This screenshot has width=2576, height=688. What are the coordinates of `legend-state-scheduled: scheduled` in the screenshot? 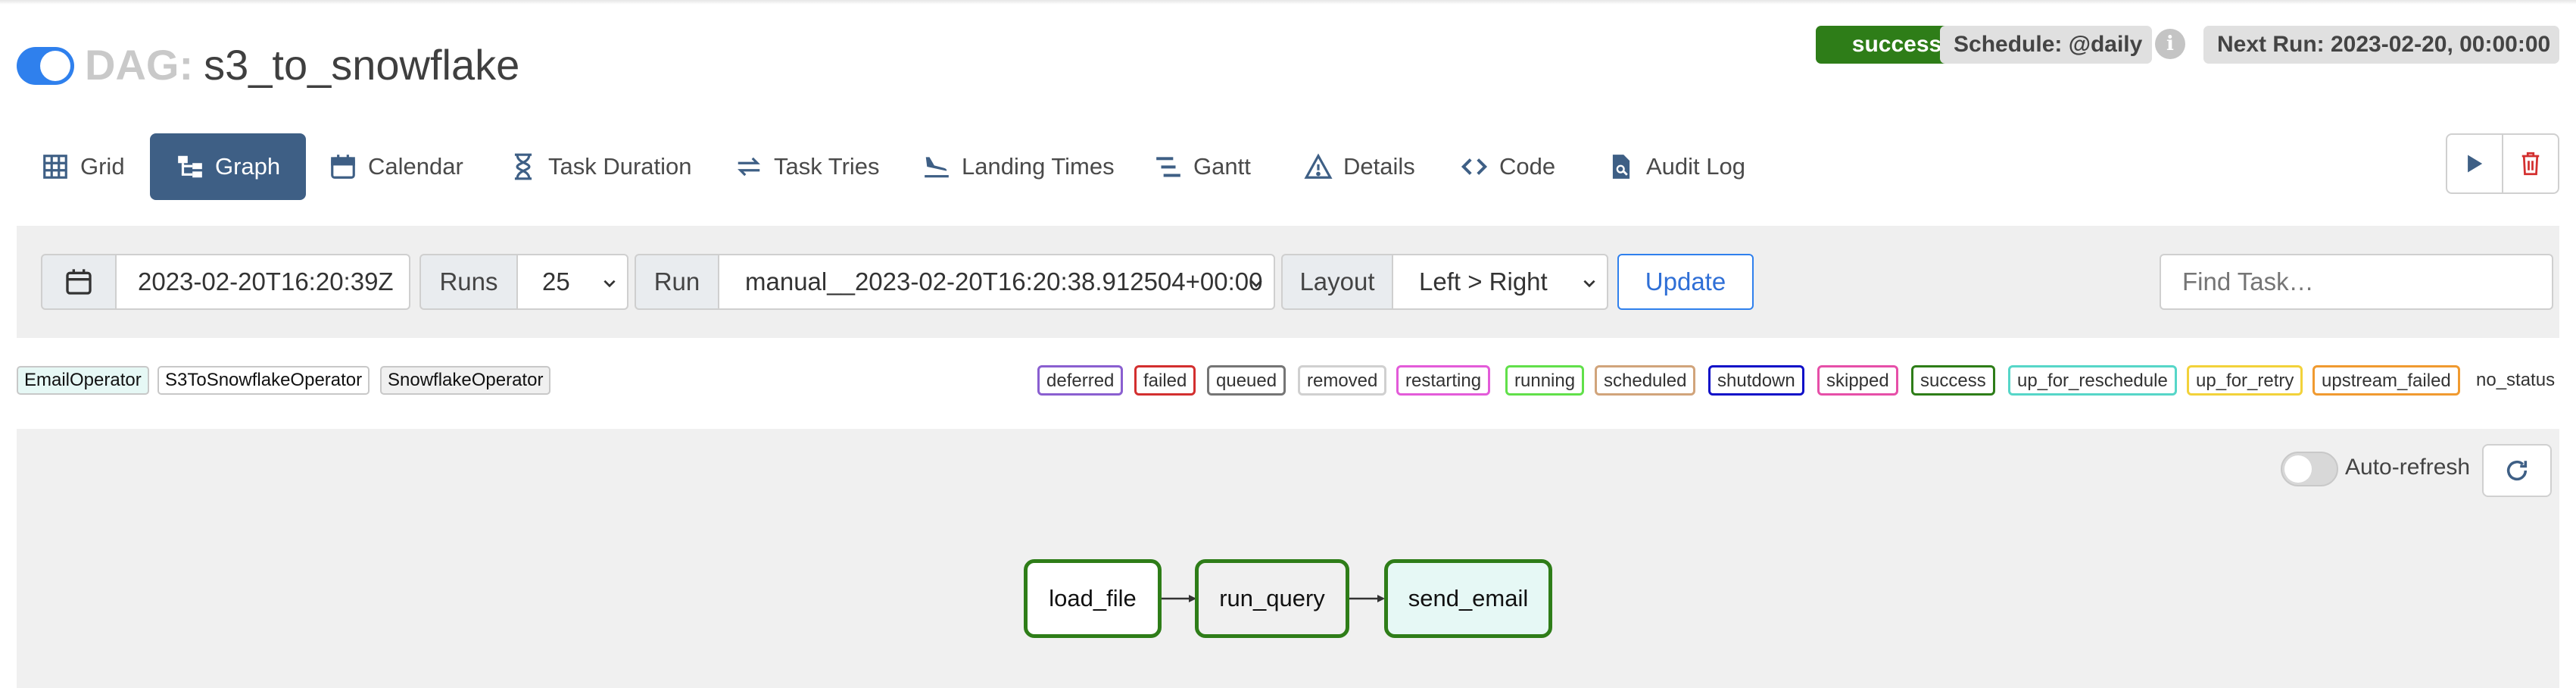 It's located at (1645, 380).